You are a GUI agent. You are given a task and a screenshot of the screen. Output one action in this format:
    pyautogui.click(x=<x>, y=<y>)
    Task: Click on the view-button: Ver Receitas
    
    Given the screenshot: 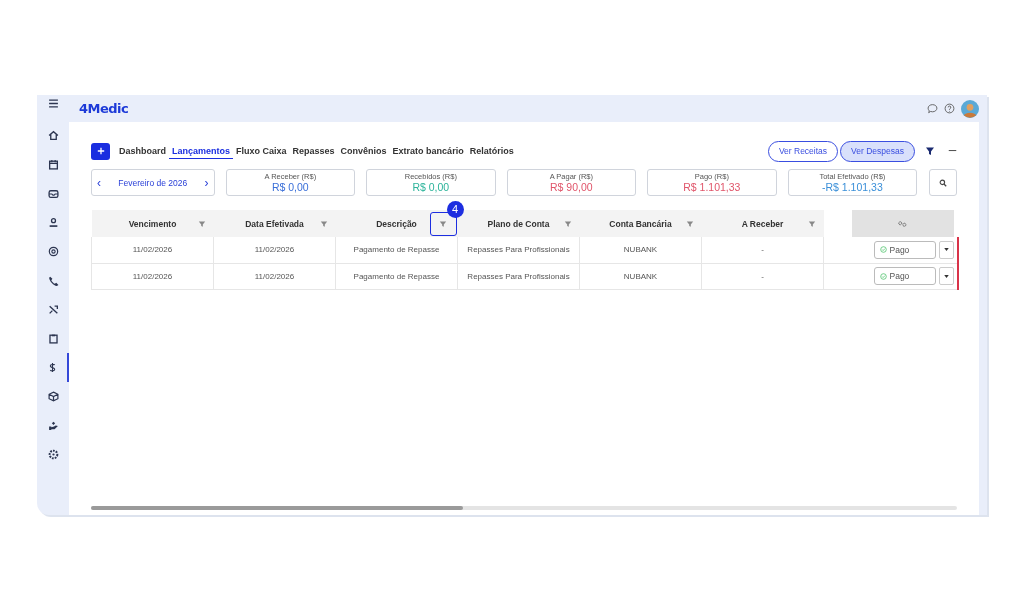 What is the action you would take?
    pyautogui.click(x=803, y=151)
    